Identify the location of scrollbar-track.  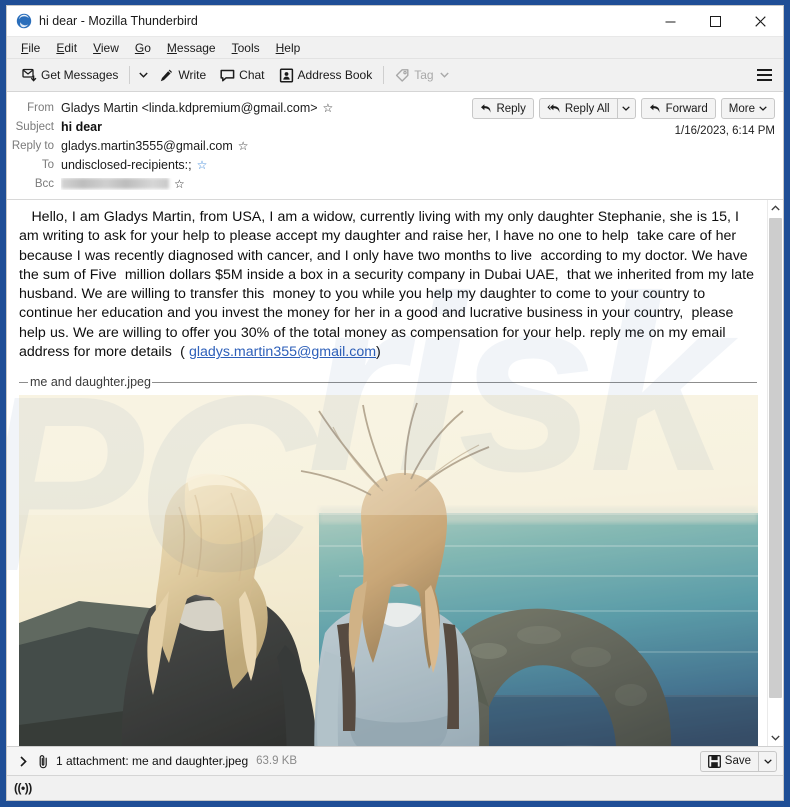
(775, 473).